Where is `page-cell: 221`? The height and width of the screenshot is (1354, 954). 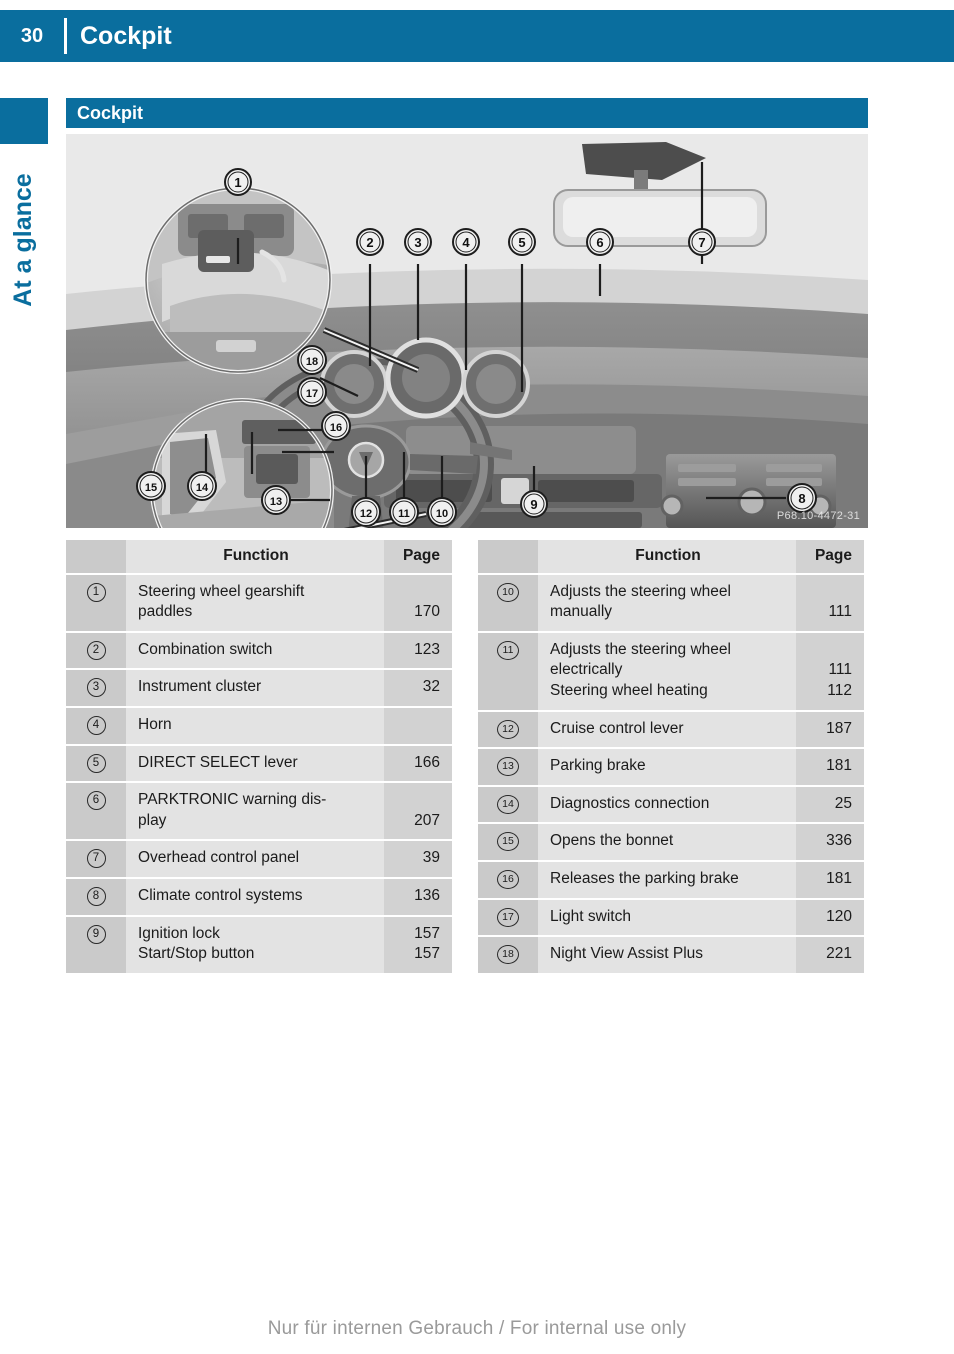 page-cell: 221 is located at coordinates (830, 955).